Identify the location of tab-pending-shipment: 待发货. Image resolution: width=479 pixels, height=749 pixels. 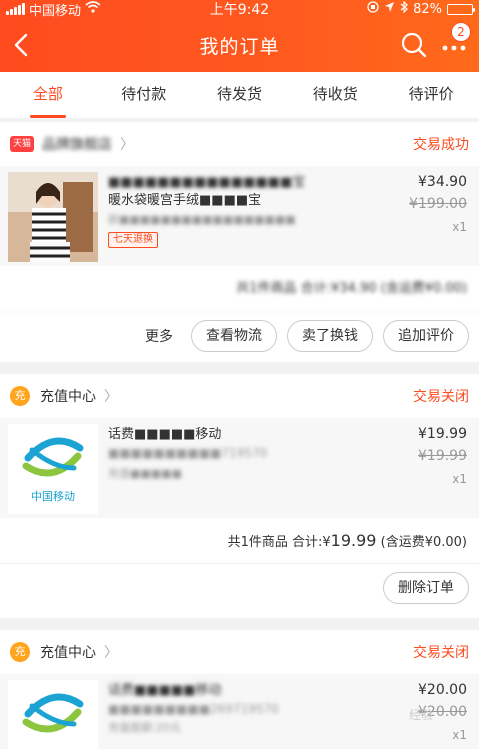
(240, 95).